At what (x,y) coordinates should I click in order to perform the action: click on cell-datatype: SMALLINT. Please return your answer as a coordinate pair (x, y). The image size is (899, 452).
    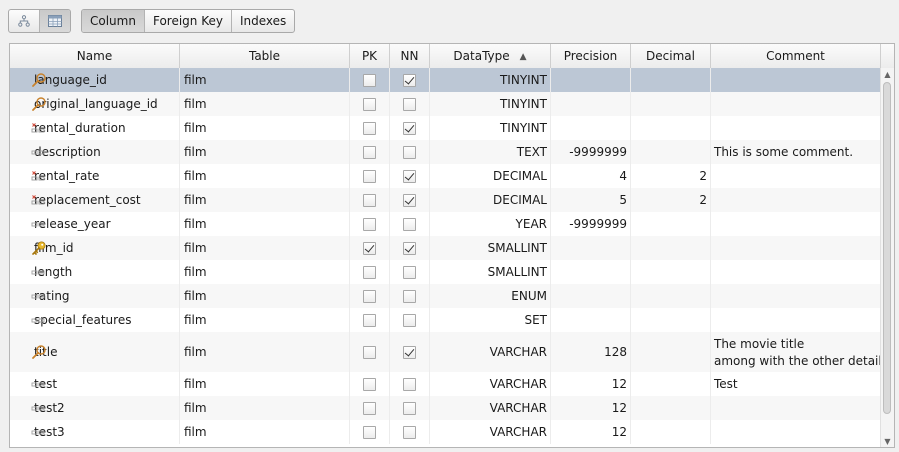
    Looking at the image, I should click on (490, 248).